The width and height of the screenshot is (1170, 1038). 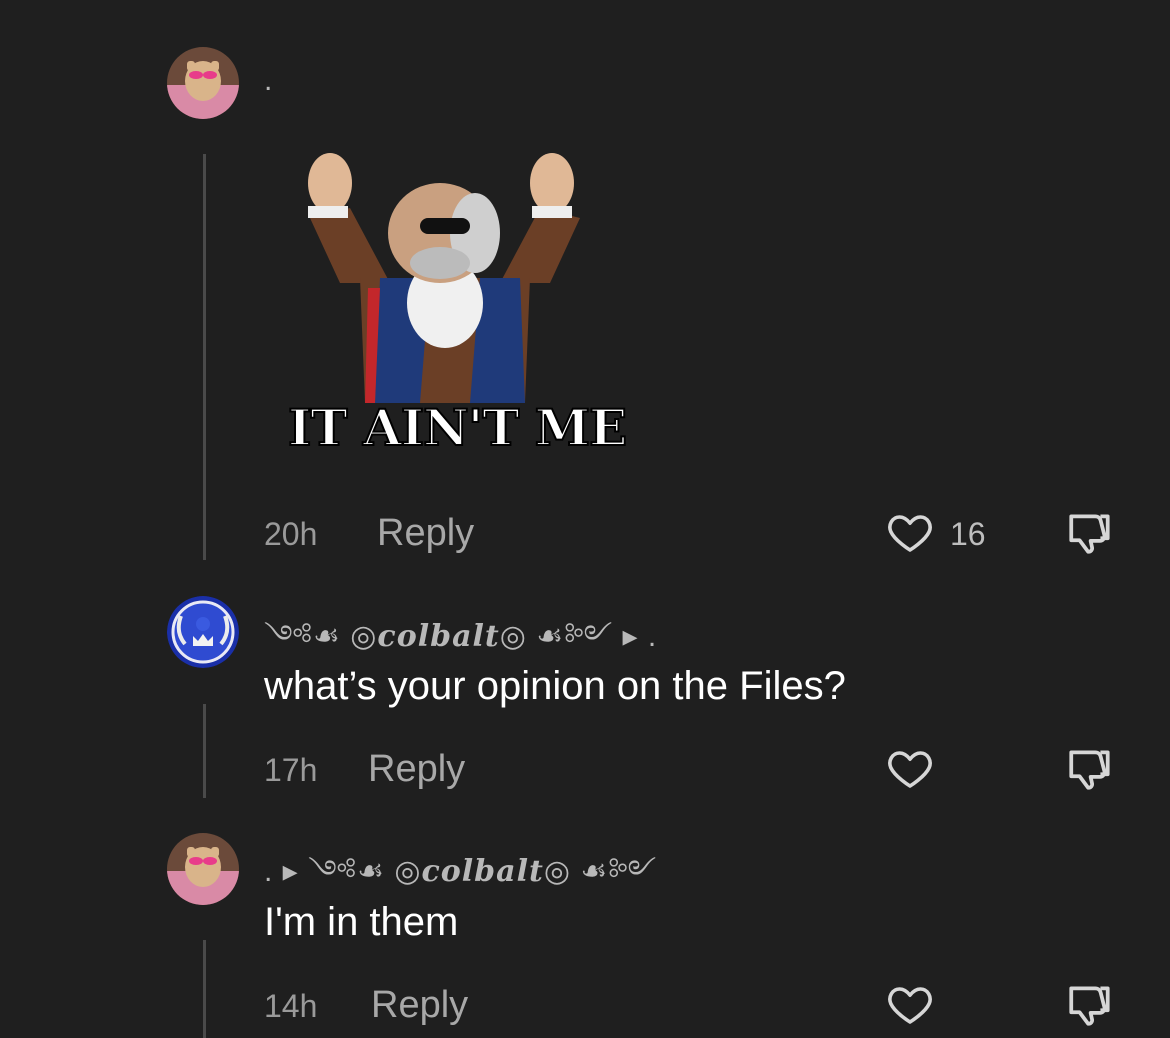 I want to click on timestamp: 17h, so click(x=291, y=770).